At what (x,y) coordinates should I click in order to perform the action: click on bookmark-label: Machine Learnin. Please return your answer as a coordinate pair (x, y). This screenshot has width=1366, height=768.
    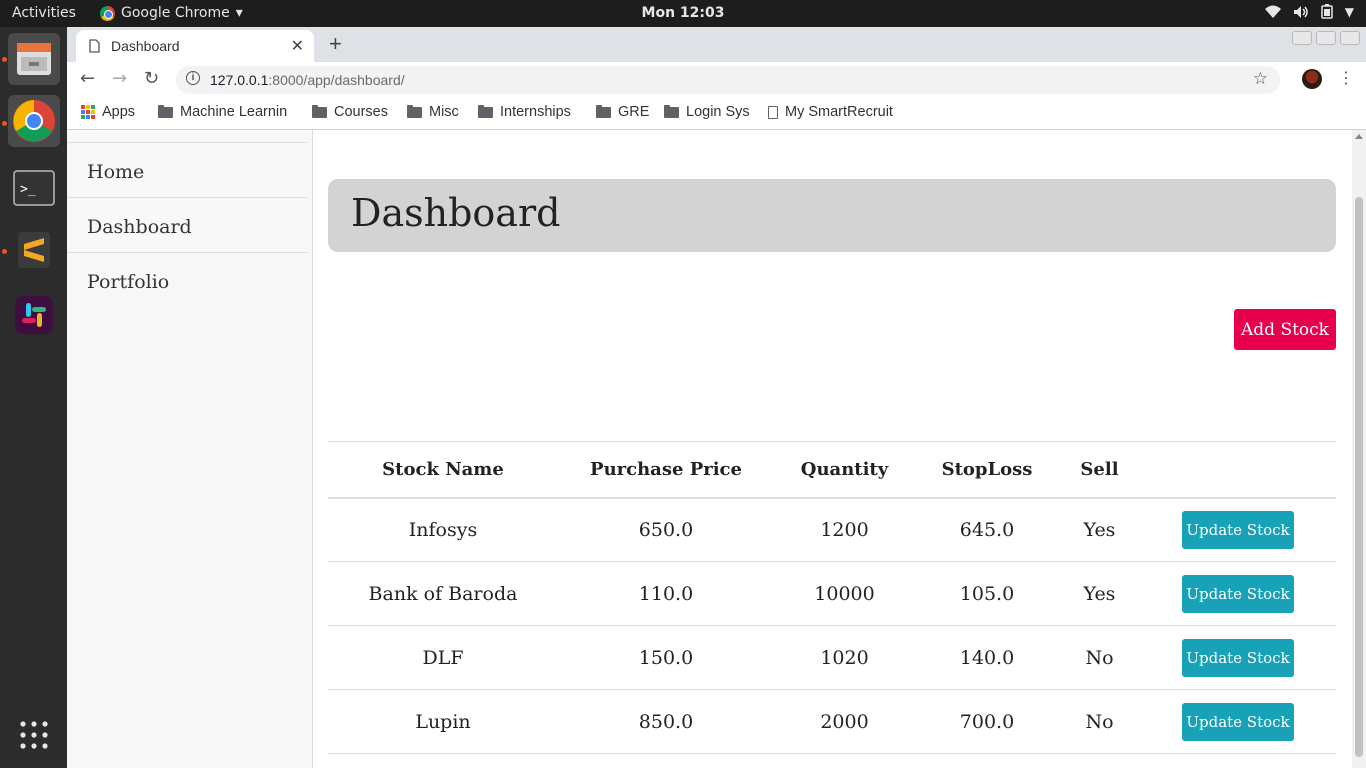
    Looking at the image, I should click on (234, 112).